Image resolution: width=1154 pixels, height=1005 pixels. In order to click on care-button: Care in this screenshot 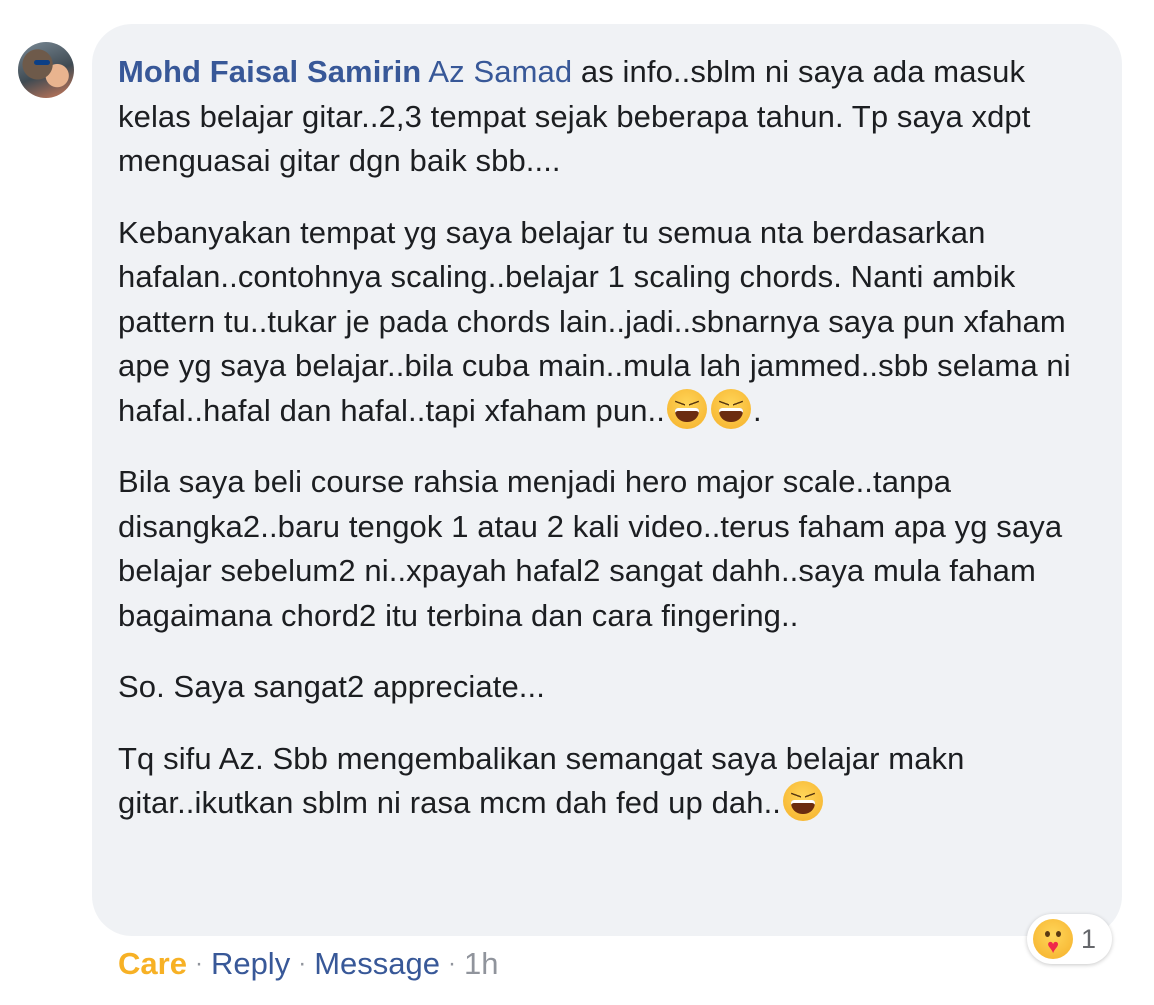, I will do `click(152, 964)`.